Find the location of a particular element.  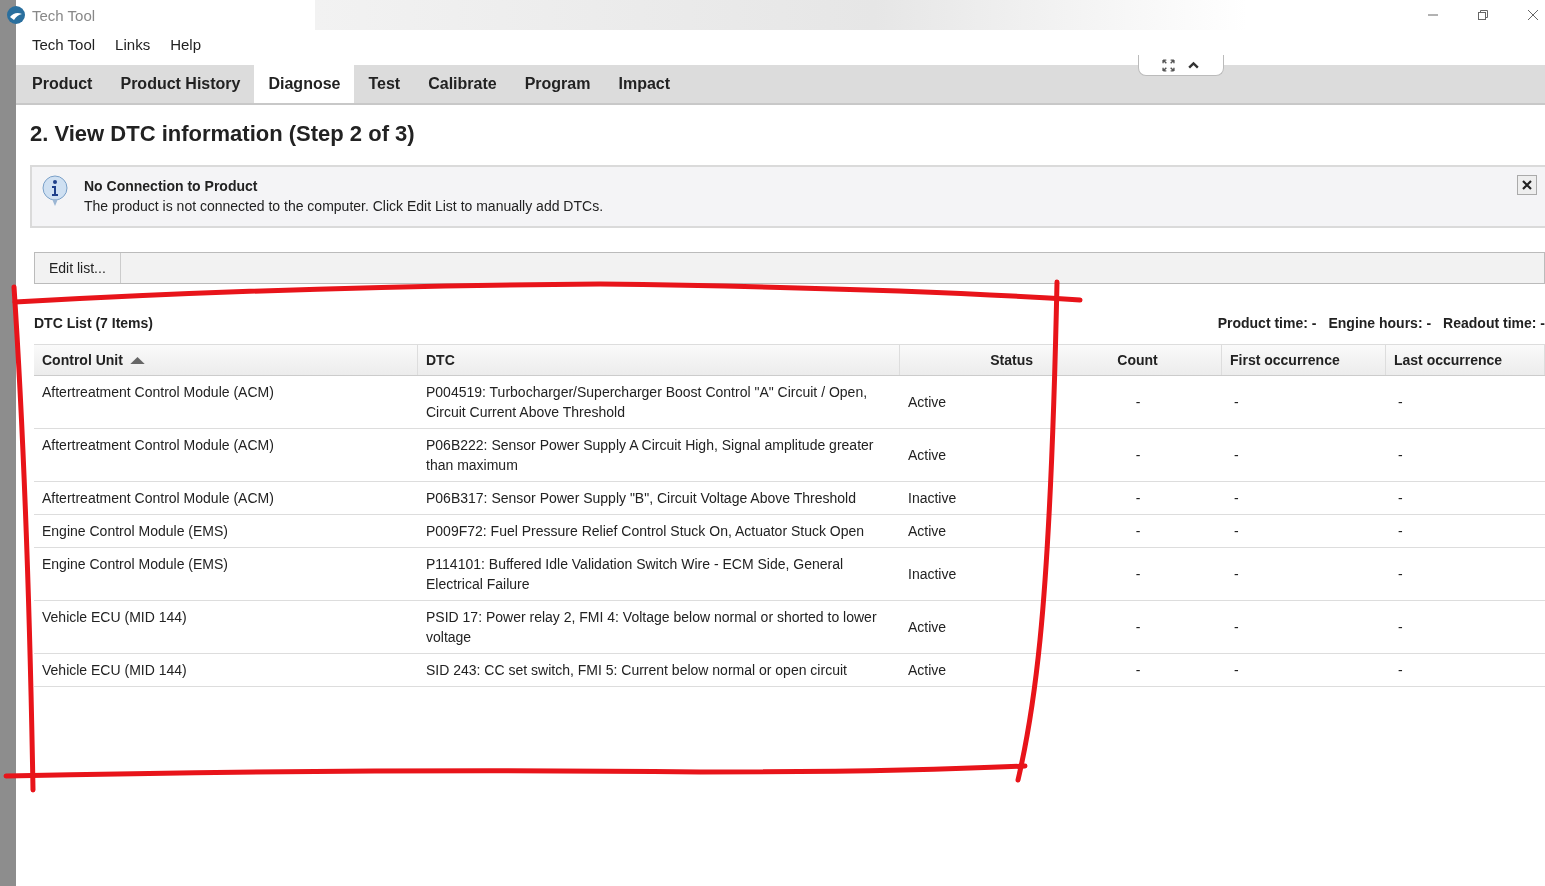

app-logo-icon is located at coordinates (16, 15).